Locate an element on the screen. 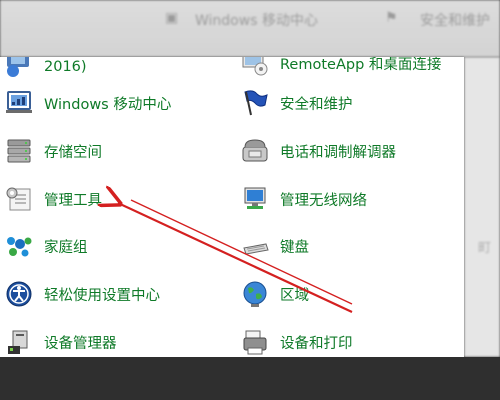  control-item-label: 家庭组 is located at coordinates (66, 247).